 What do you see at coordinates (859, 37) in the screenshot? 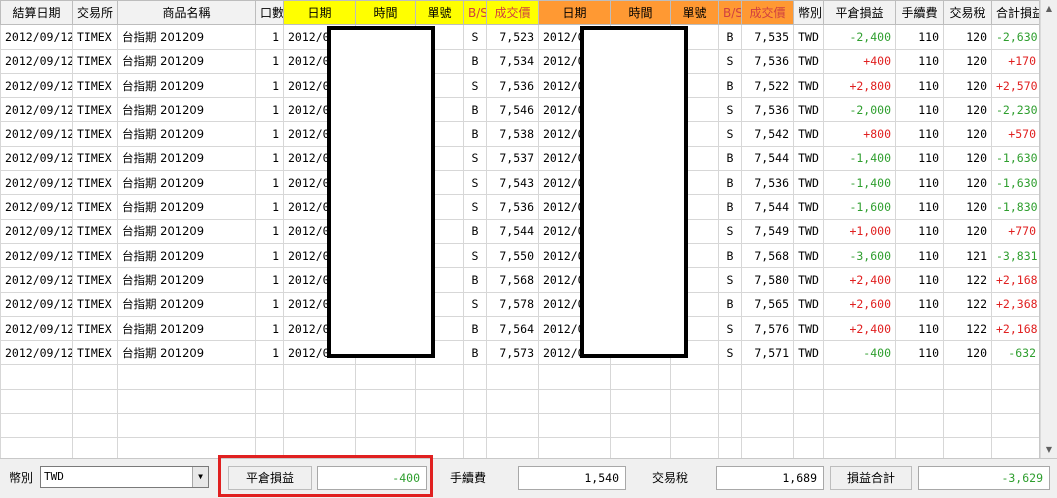
I see `cell-realized-pl: -2,400` at bounding box center [859, 37].